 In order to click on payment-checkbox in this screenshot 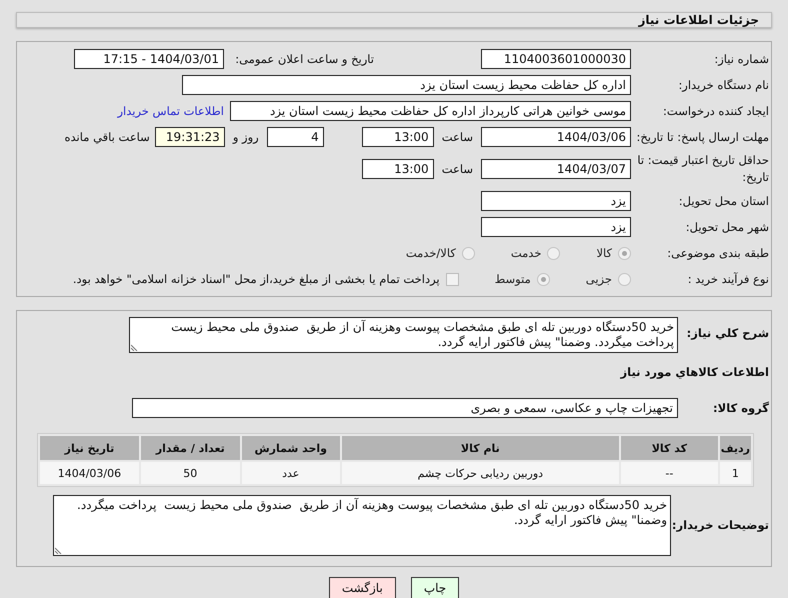, I will do `click(452, 279)`.